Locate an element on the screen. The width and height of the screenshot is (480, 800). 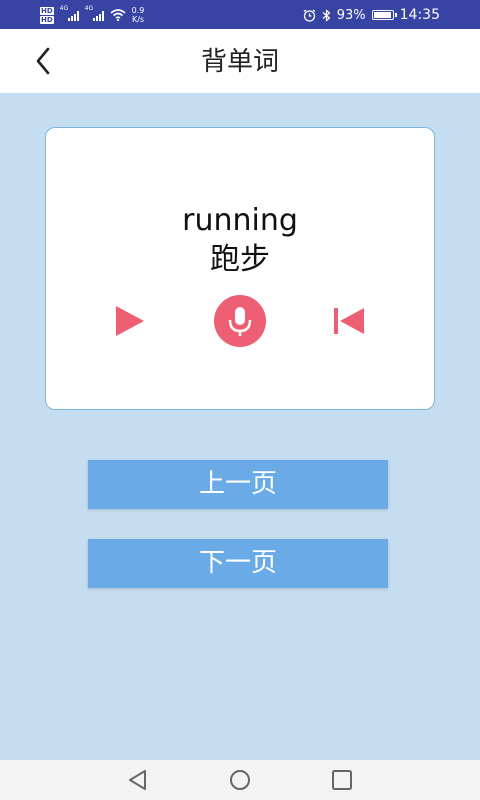
network-type-2: 4G is located at coordinates (89, 8).